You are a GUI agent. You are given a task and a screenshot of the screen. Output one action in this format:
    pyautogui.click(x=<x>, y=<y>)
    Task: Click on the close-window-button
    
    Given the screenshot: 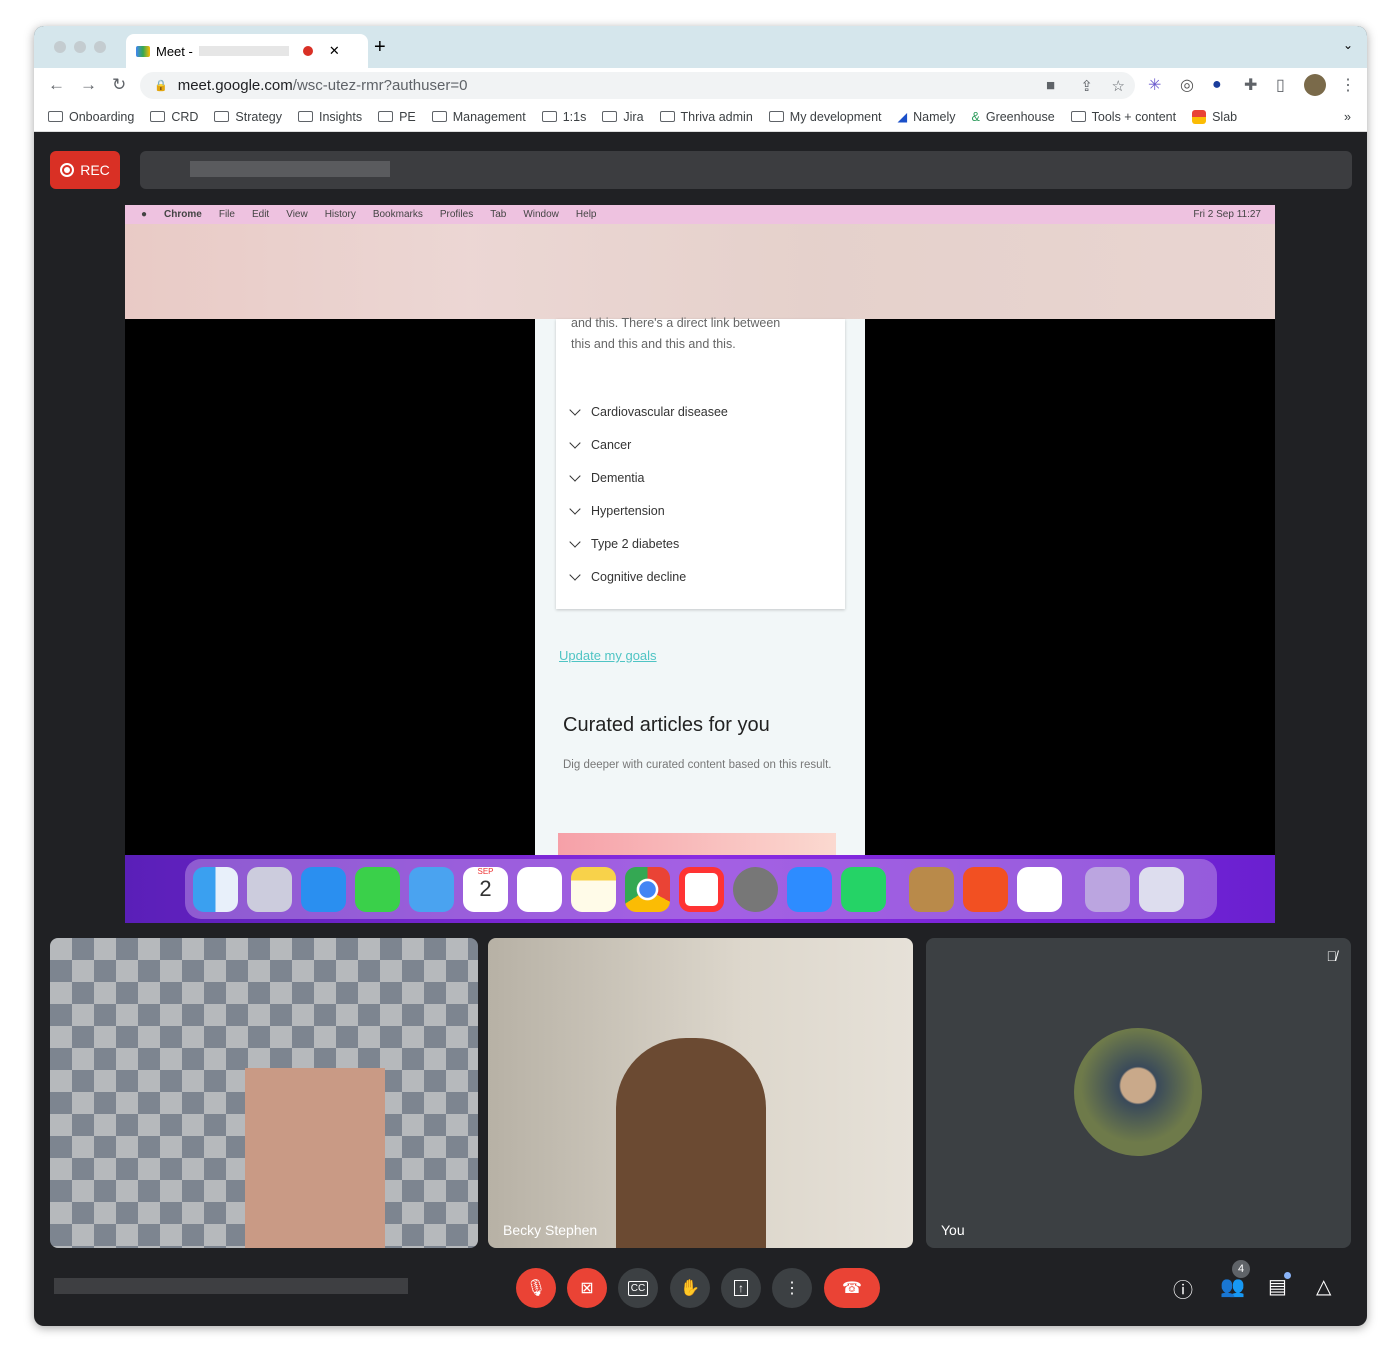 What is the action you would take?
    pyautogui.click(x=60, y=47)
    